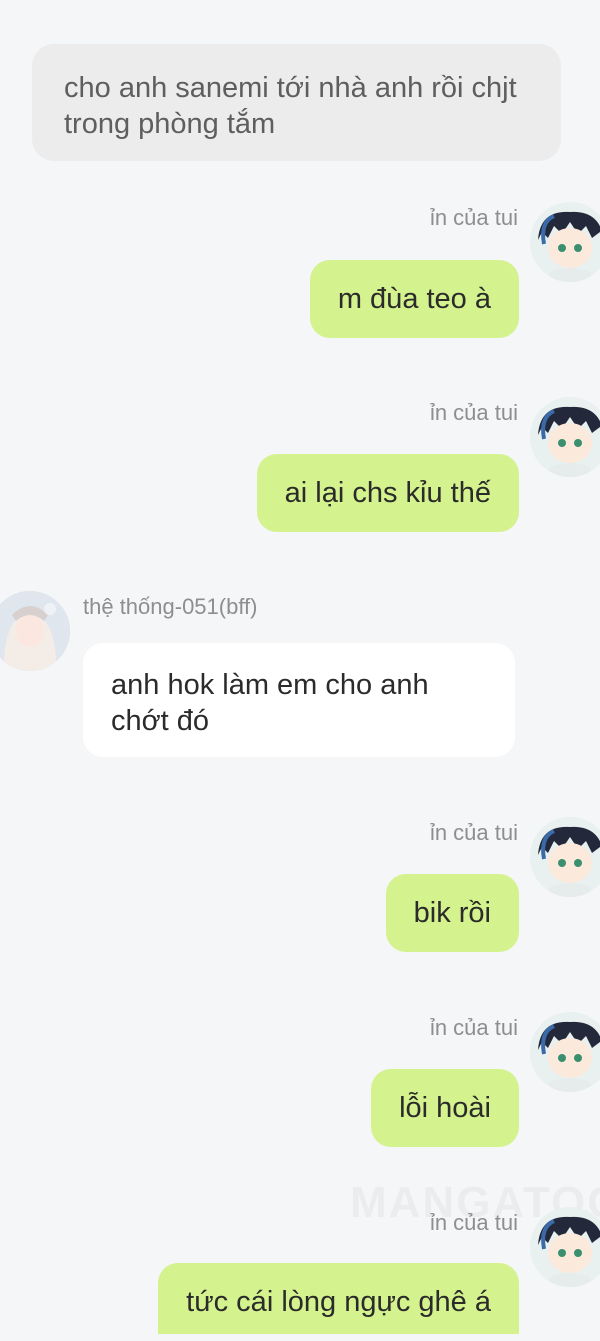 Image resolution: width=600 pixels, height=1341 pixels. I want to click on message-bubble: lỗi hoài, so click(445, 1108).